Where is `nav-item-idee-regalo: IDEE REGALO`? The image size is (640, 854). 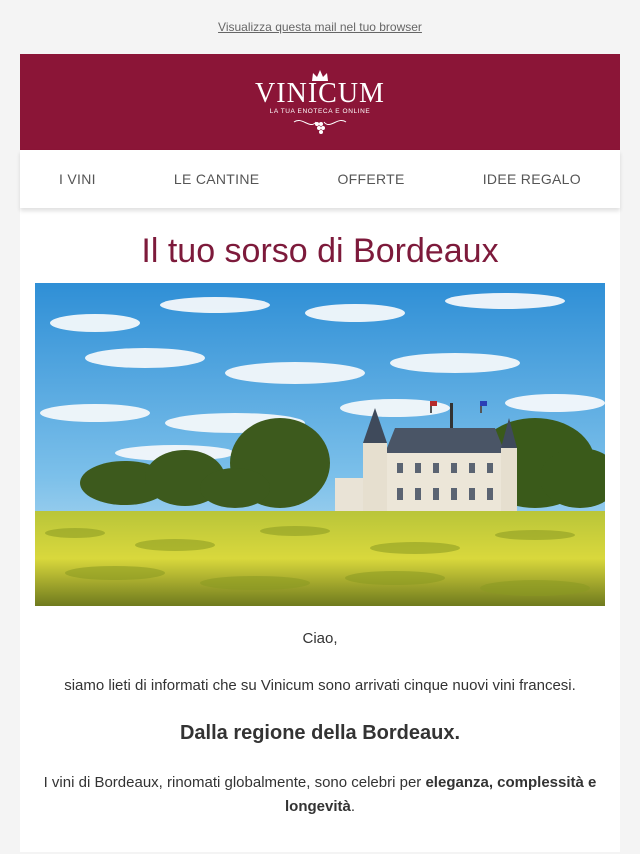 nav-item-idee-regalo: IDEE REGALO is located at coordinates (532, 179).